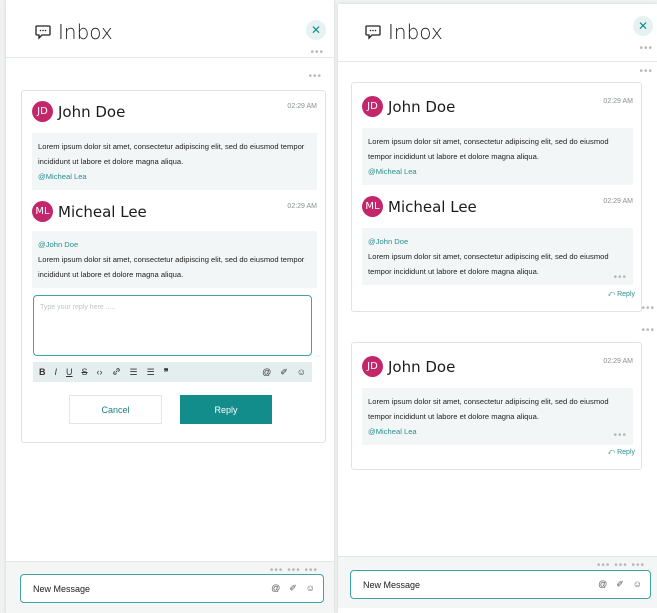 This screenshot has height=613, width=657. Describe the element at coordinates (116, 372) in the screenshot. I see `link-icon` at that location.